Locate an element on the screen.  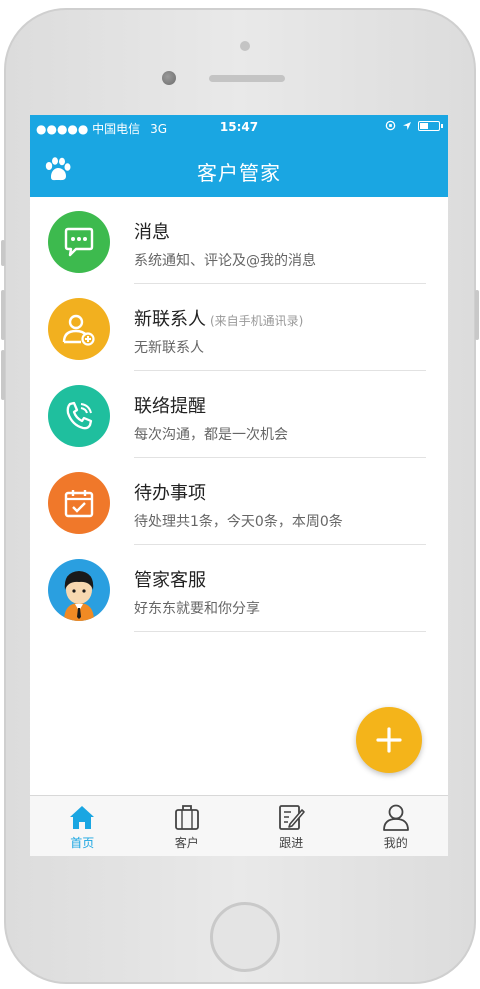
plus-icon is located at coordinates (389, 740).